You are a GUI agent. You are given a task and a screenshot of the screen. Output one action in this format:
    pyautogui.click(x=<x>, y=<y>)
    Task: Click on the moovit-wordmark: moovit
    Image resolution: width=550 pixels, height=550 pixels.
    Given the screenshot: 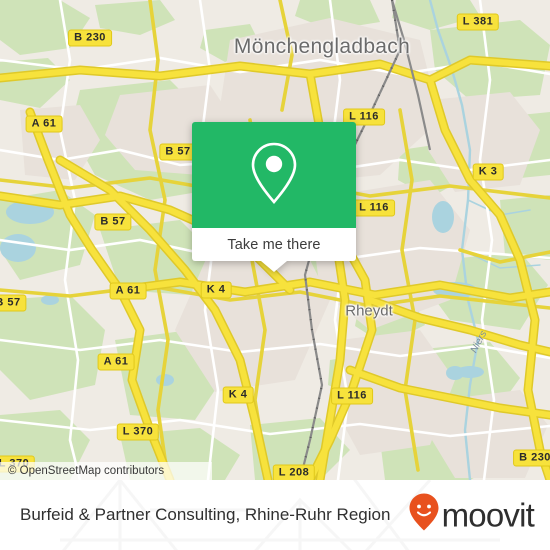 What is the action you would take?
    pyautogui.click(x=488, y=515)
    